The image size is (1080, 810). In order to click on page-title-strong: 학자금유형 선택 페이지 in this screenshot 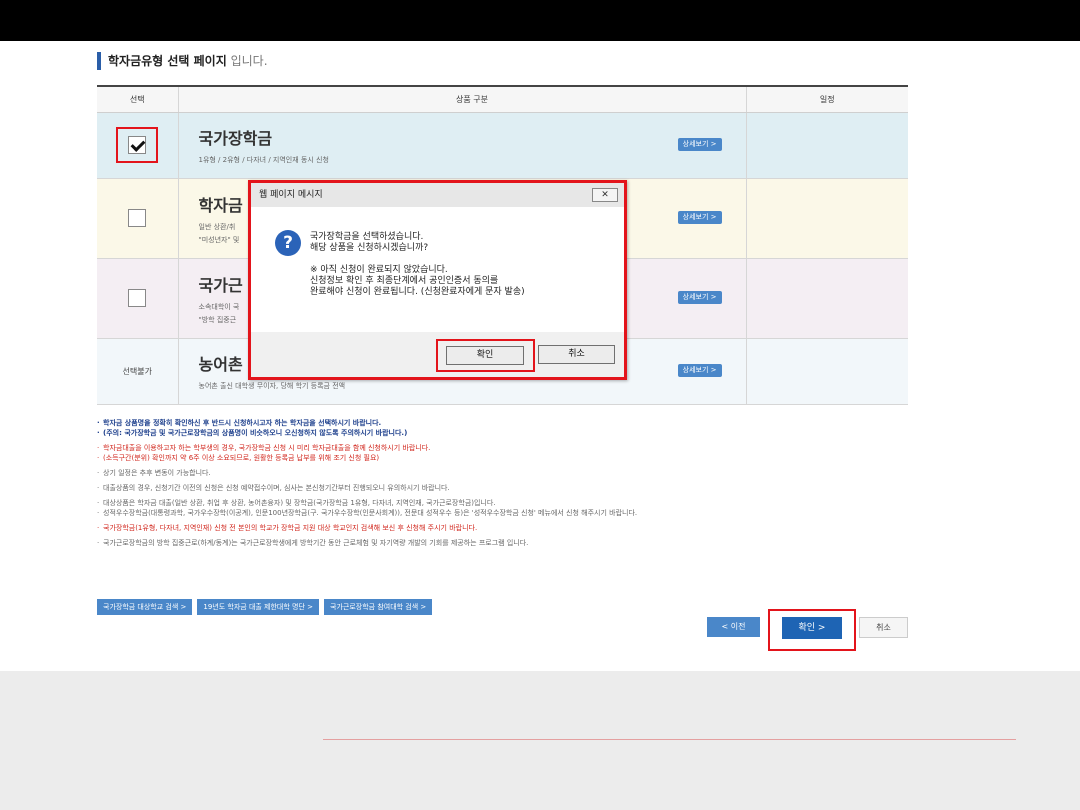, I will do `click(167, 61)`.